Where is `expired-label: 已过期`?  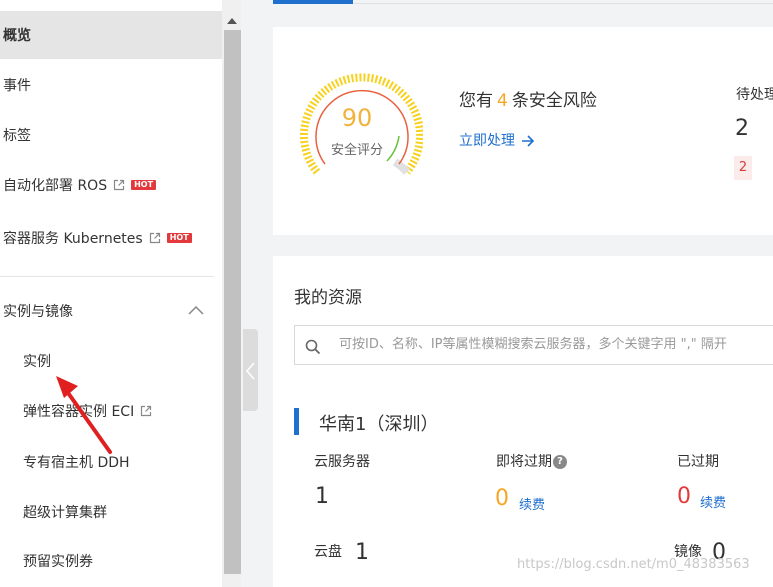
expired-label: 已过期 is located at coordinates (698, 462).